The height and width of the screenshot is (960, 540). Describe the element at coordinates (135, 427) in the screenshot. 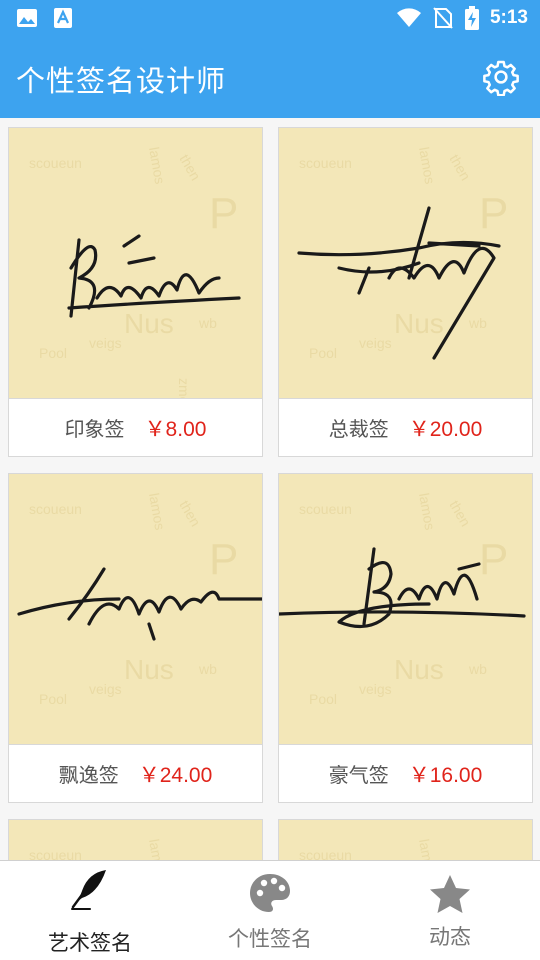

I see `card-caption: 印象签 ￥8.00` at that location.